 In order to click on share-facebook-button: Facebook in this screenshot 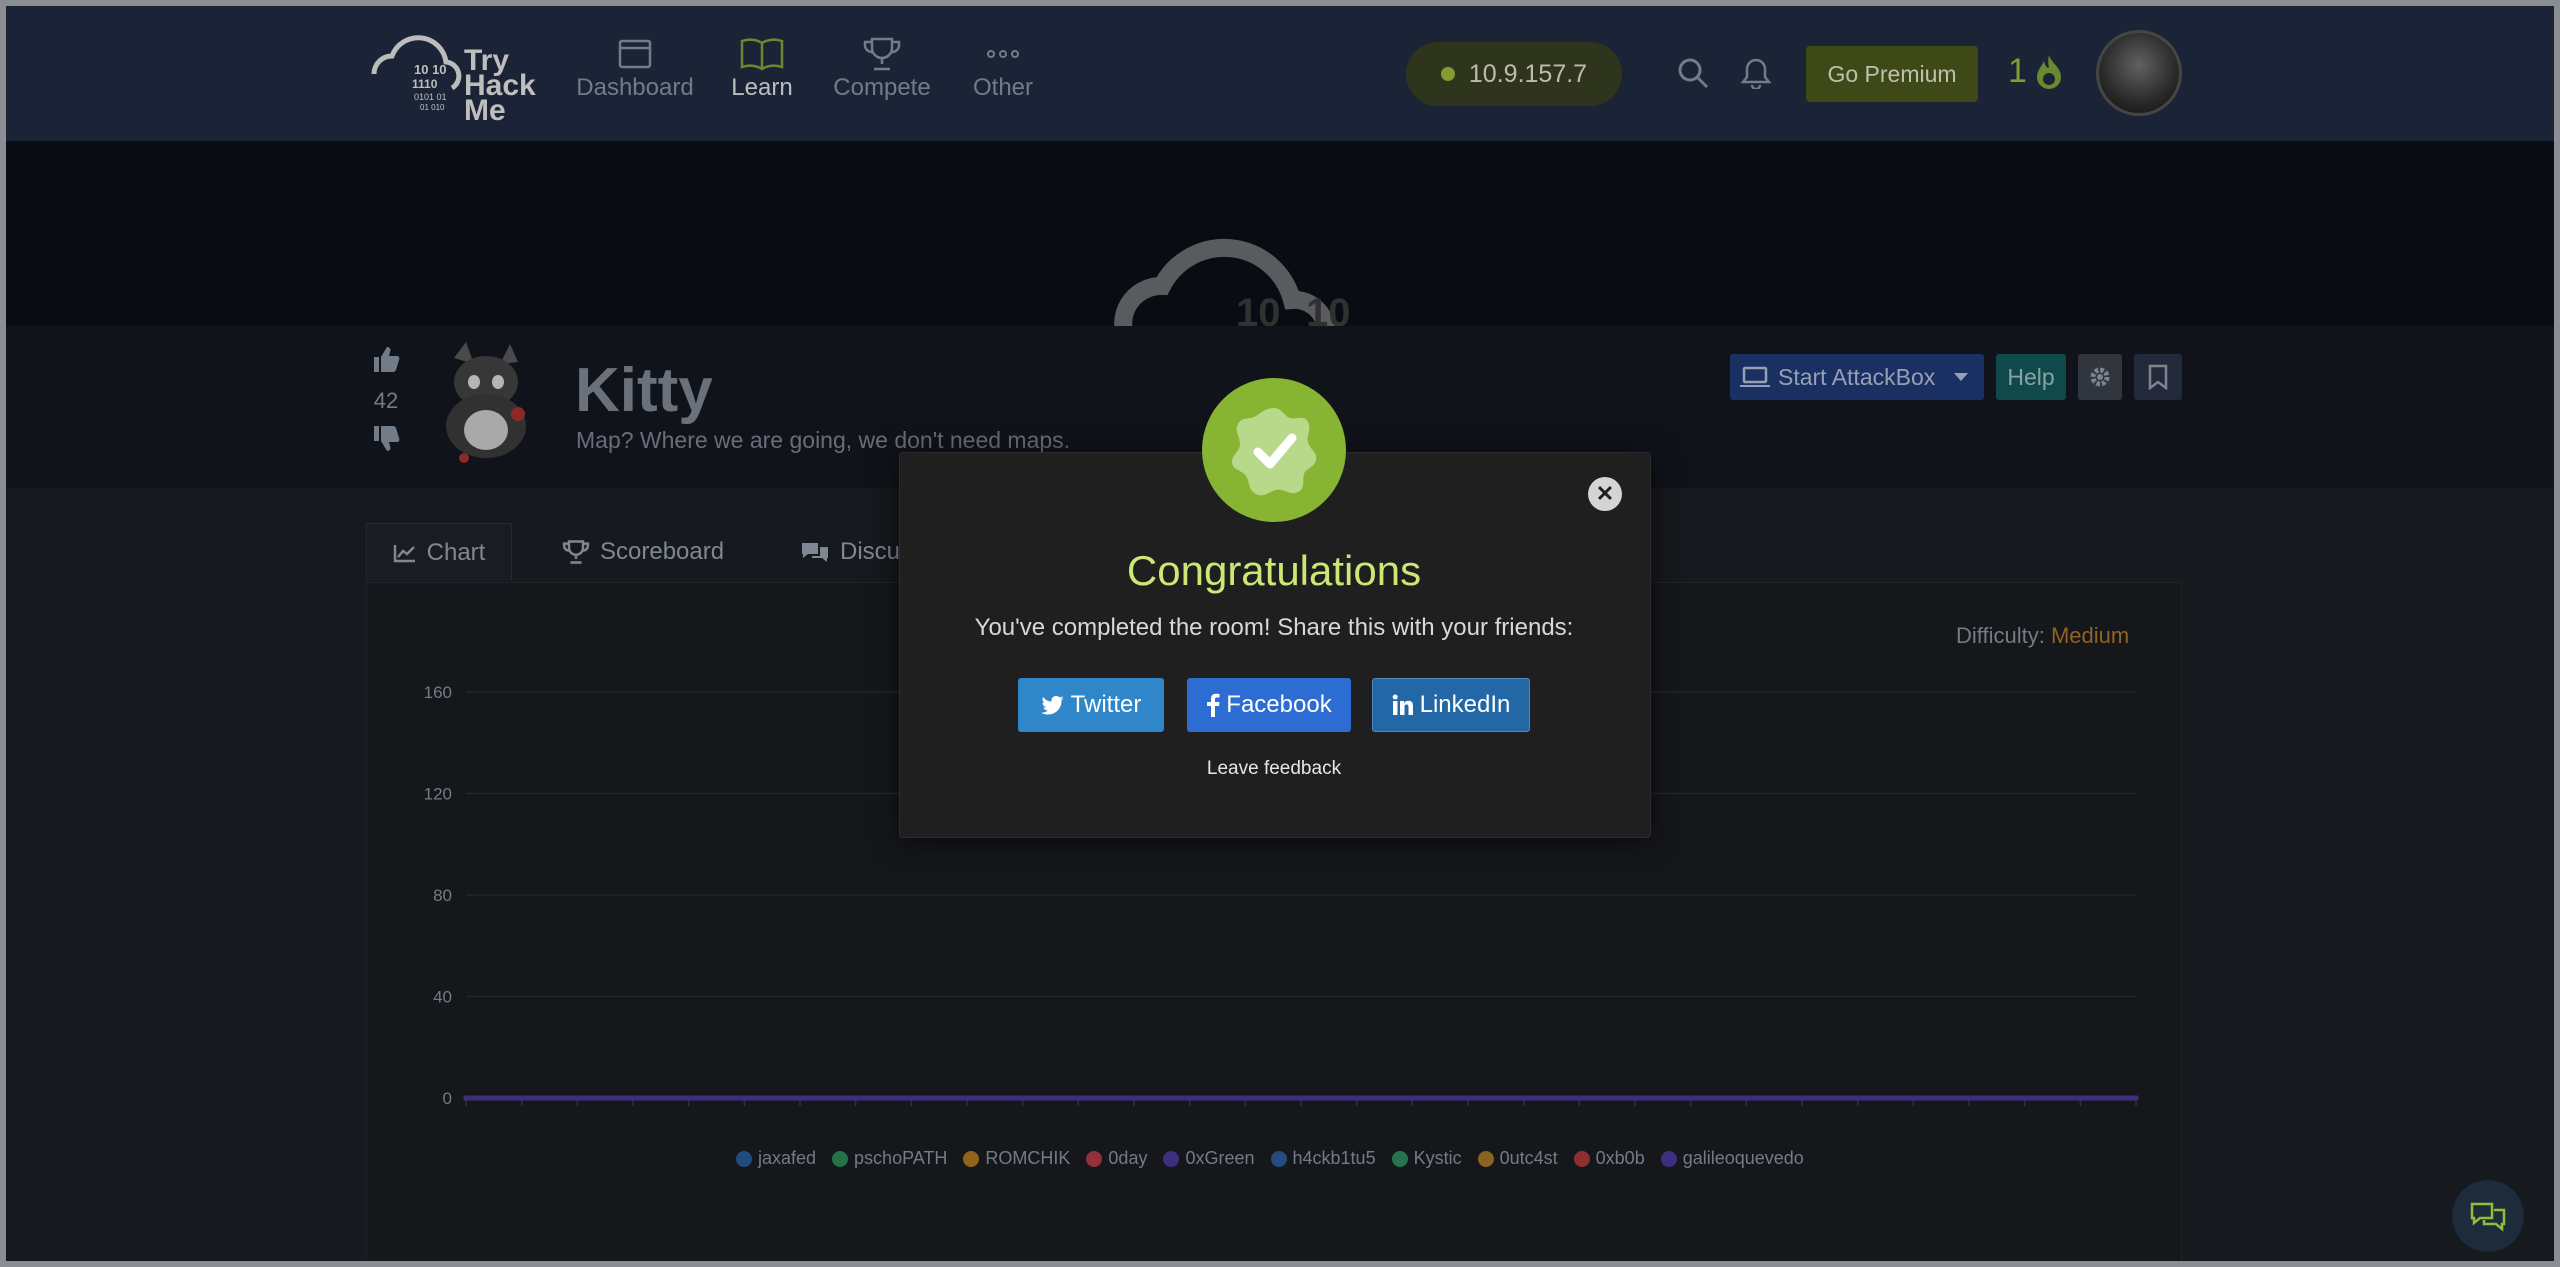, I will do `click(1269, 705)`.